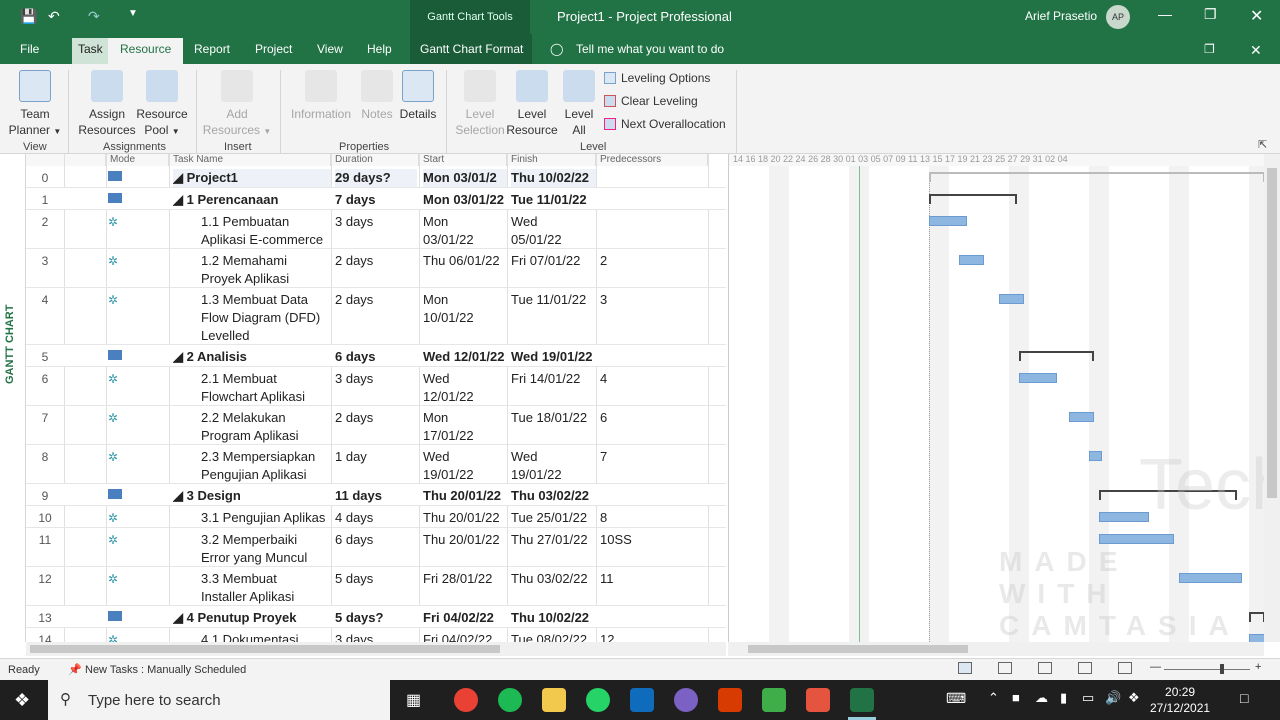 The height and width of the screenshot is (720, 1280). What do you see at coordinates (1085, 668) in the screenshot?
I see `resource-sheet-icon` at bounding box center [1085, 668].